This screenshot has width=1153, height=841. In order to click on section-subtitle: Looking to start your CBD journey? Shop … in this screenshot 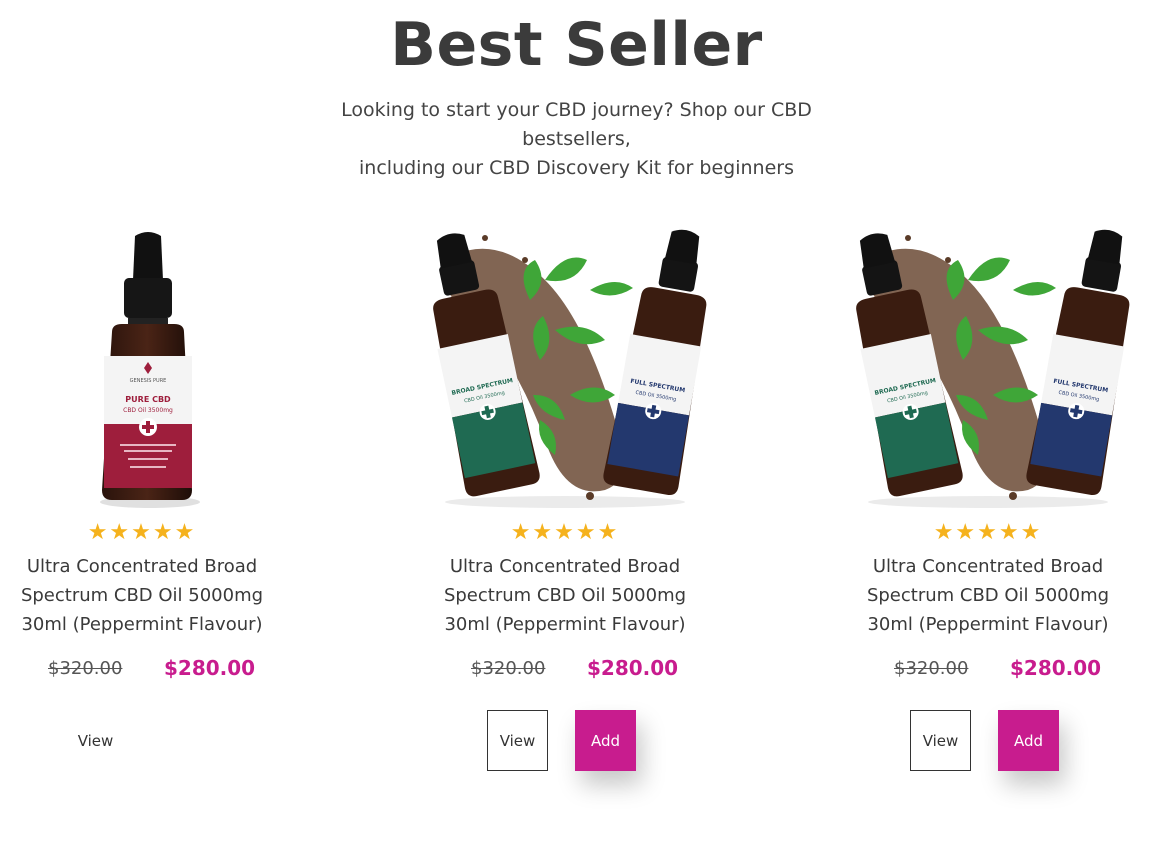, I will do `click(576, 139)`.